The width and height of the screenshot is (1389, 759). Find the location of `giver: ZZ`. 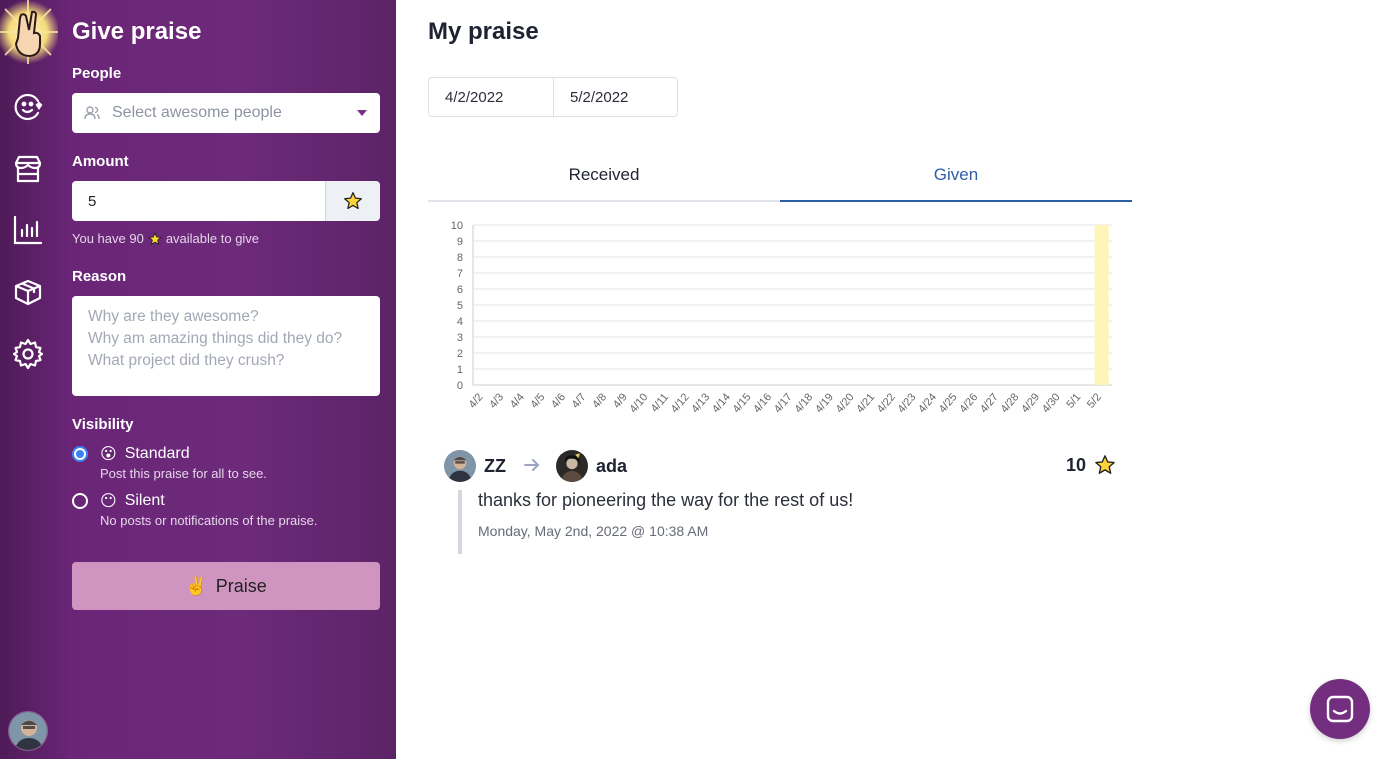

giver: ZZ is located at coordinates (475, 466).